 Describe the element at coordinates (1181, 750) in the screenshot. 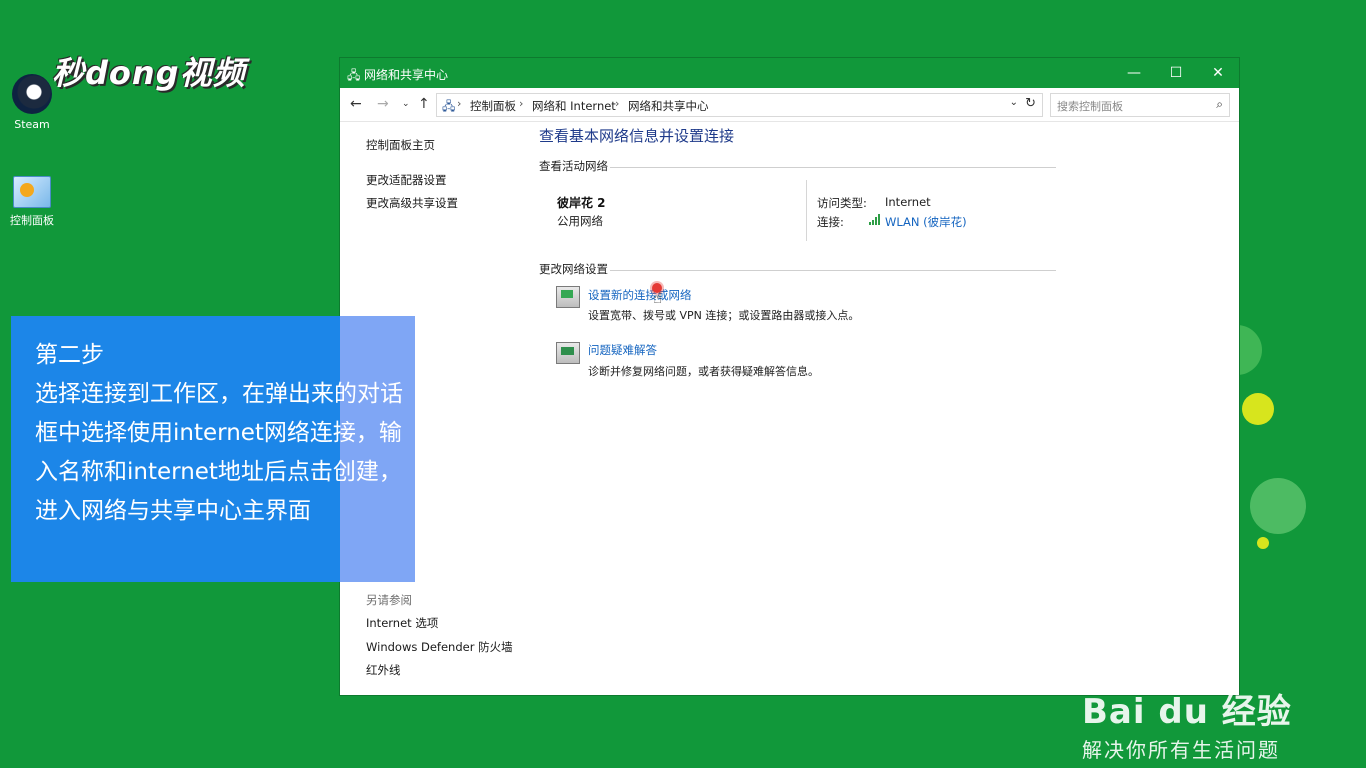

I see `watermark-slogan: 解决你所有生活问题` at that location.